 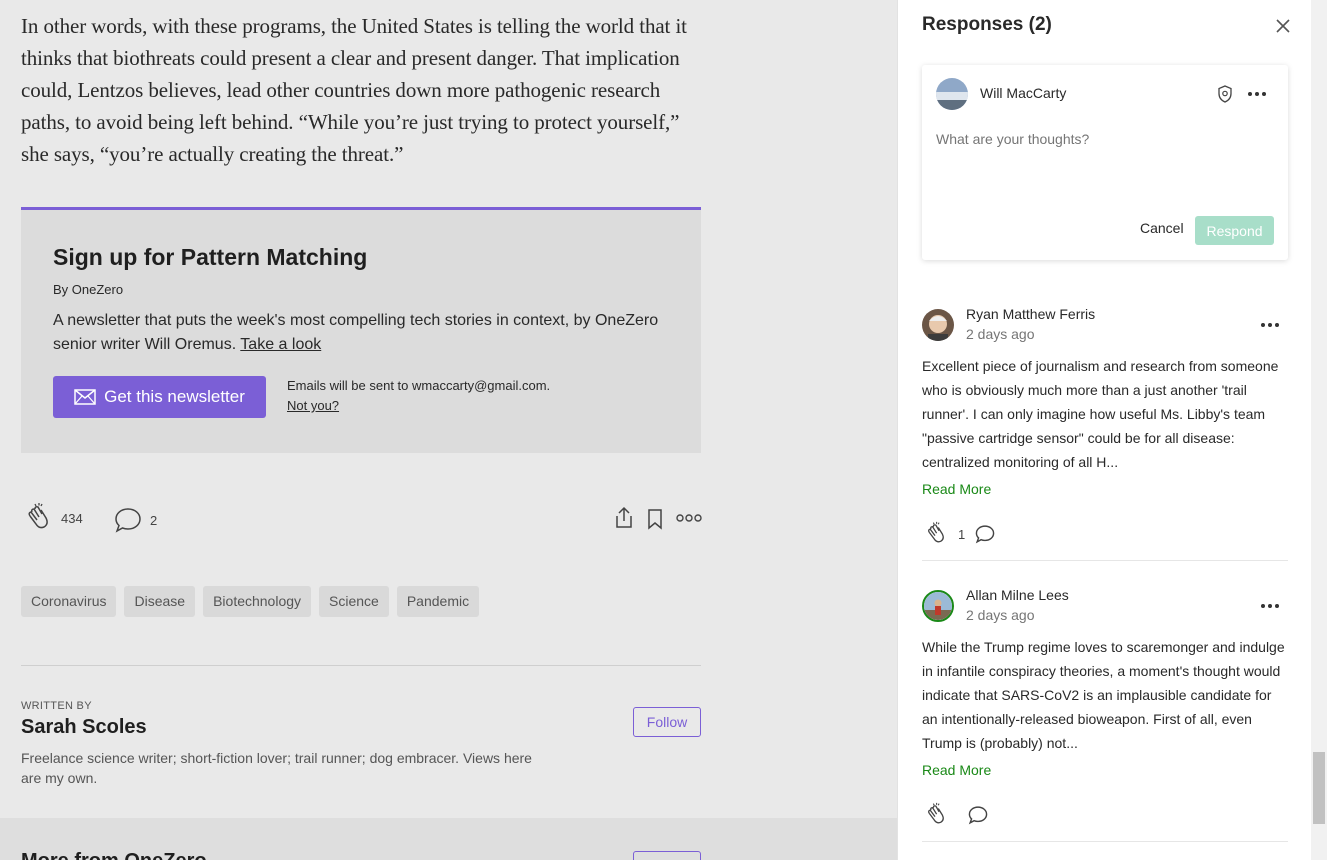 I want to click on tag-coronavirus: Coronavirus, so click(x=69, y=601).